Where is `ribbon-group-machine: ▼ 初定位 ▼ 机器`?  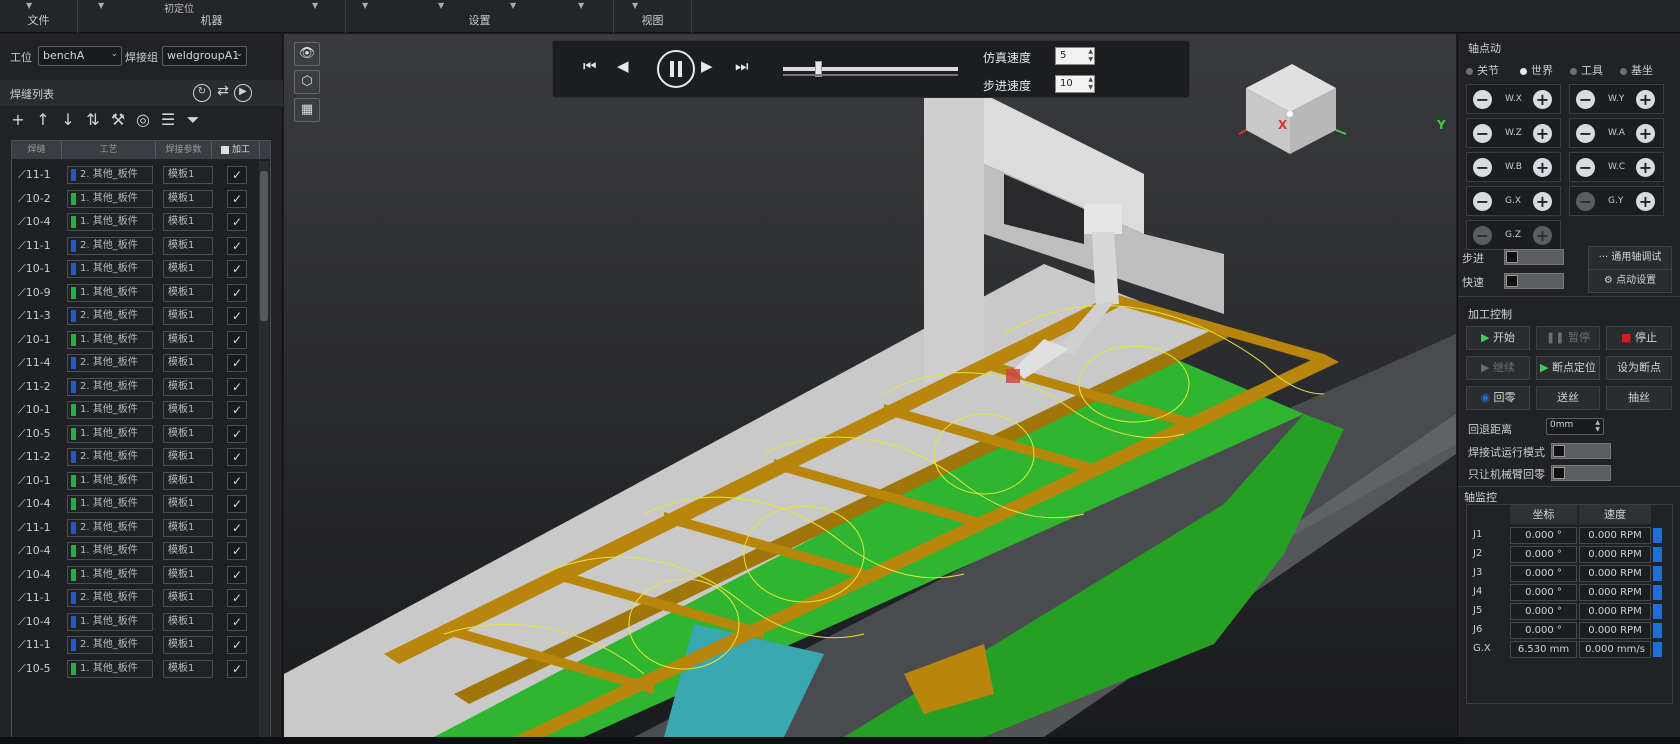
ribbon-group-machine: ▼ 初定位 ▼ 机器 is located at coordinates (212, 16).